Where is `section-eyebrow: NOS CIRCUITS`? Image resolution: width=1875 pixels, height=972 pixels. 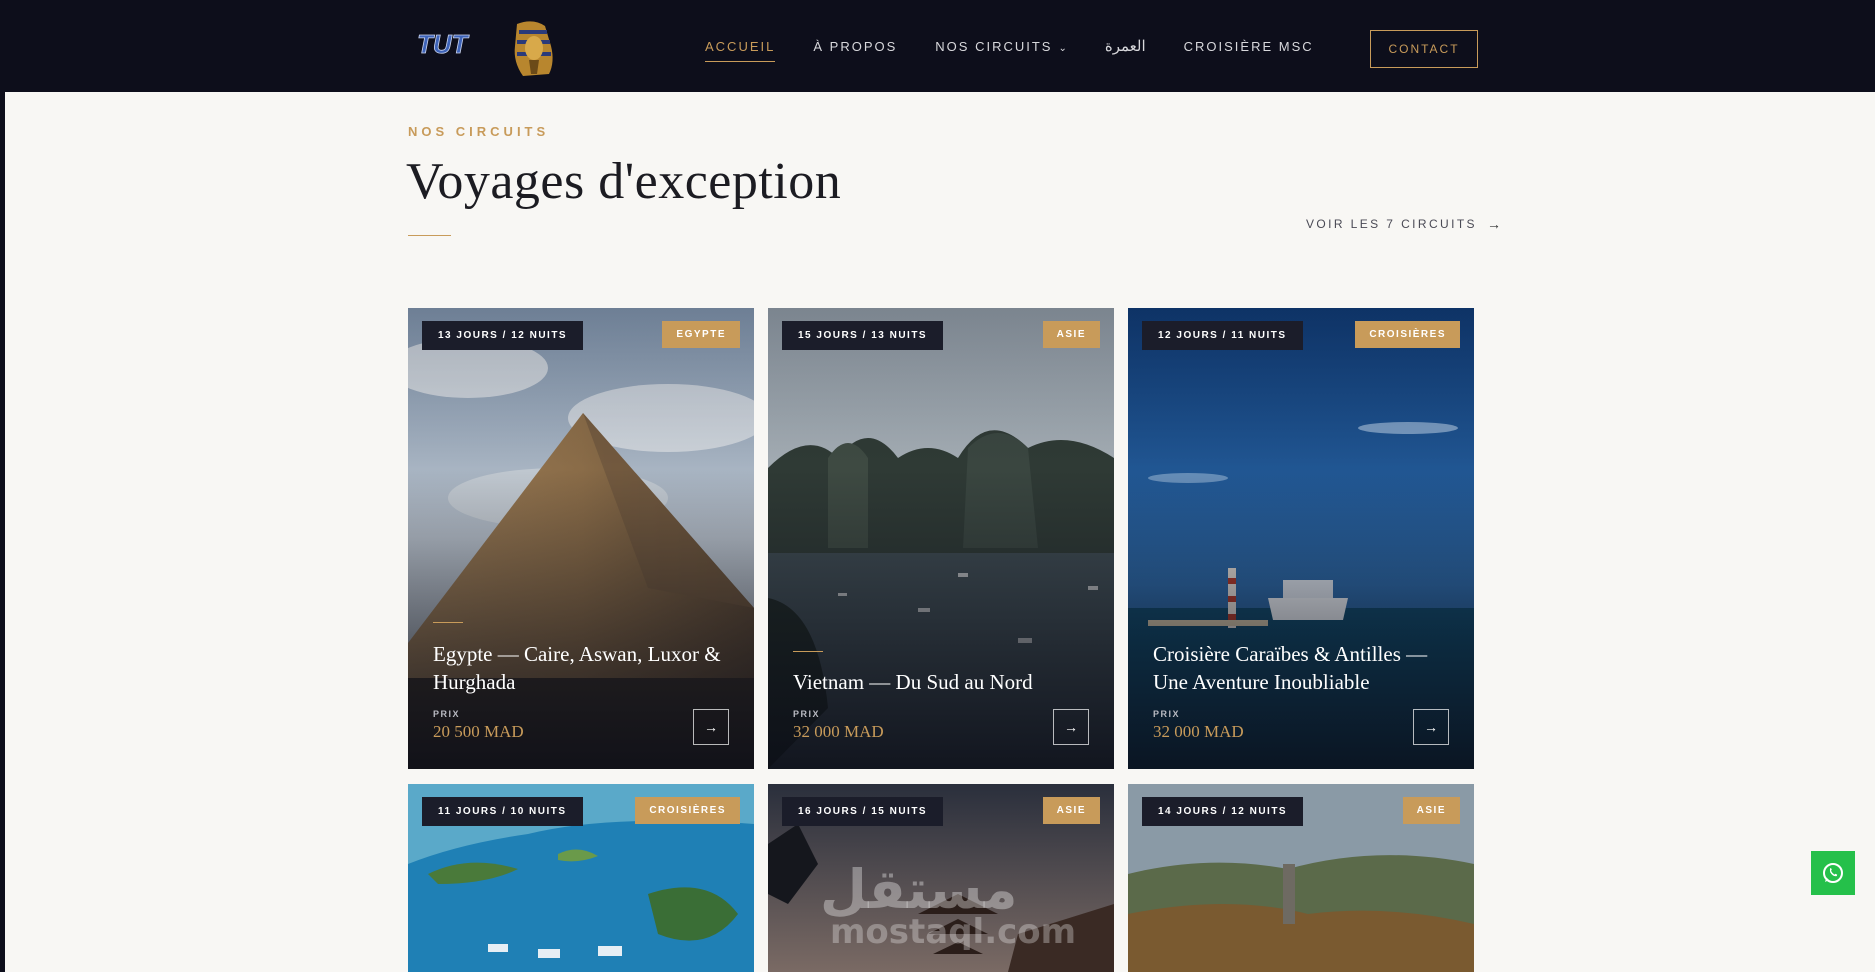 section-eyebrow: NOS CIRCUITS is located at coordinates (479, 131).